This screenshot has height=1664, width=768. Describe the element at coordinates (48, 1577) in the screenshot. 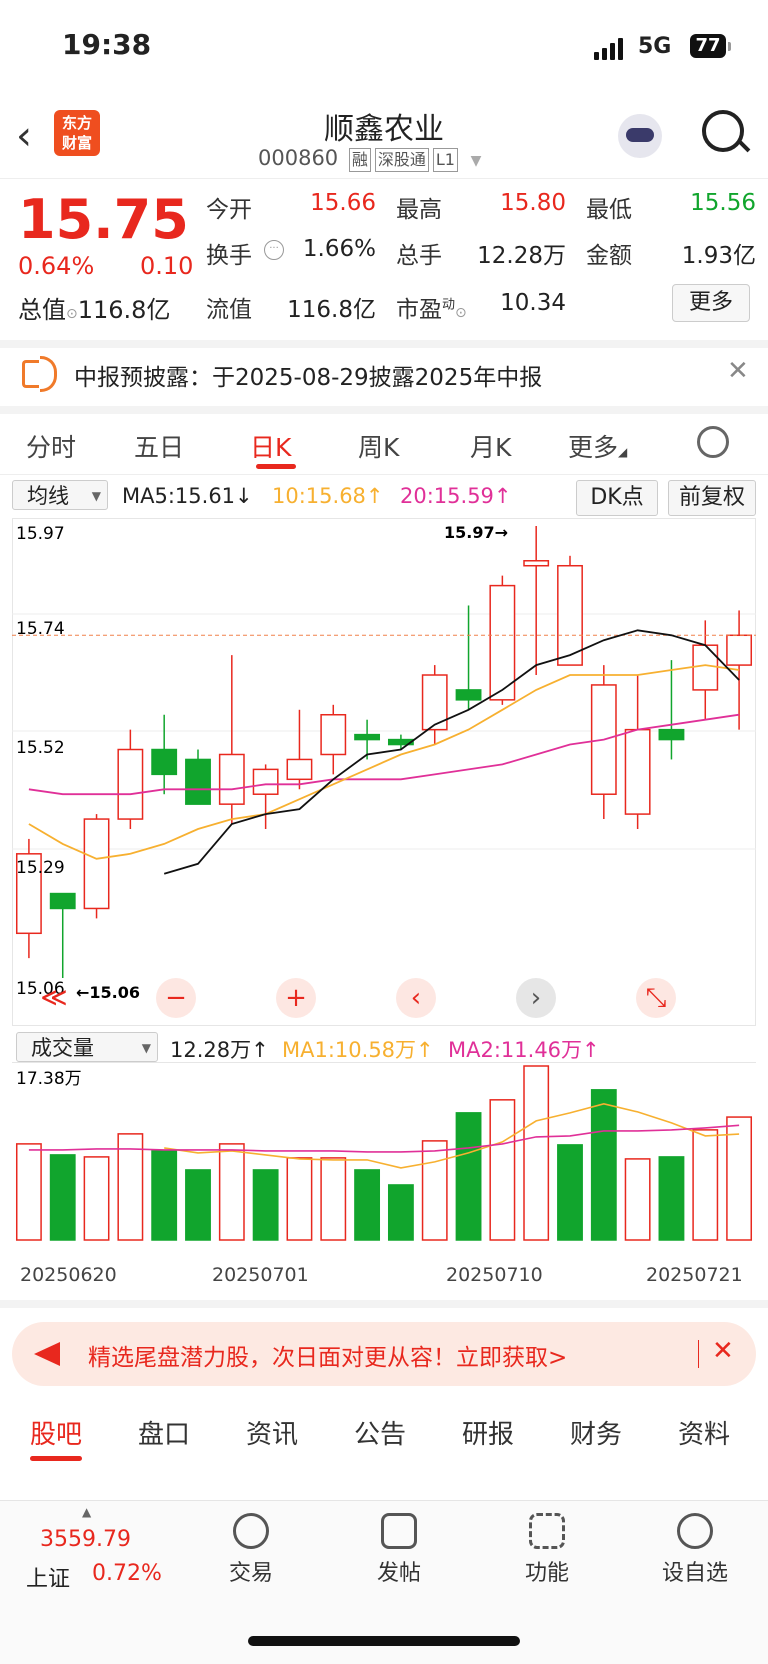

I see `index-name: 上证` at that location.